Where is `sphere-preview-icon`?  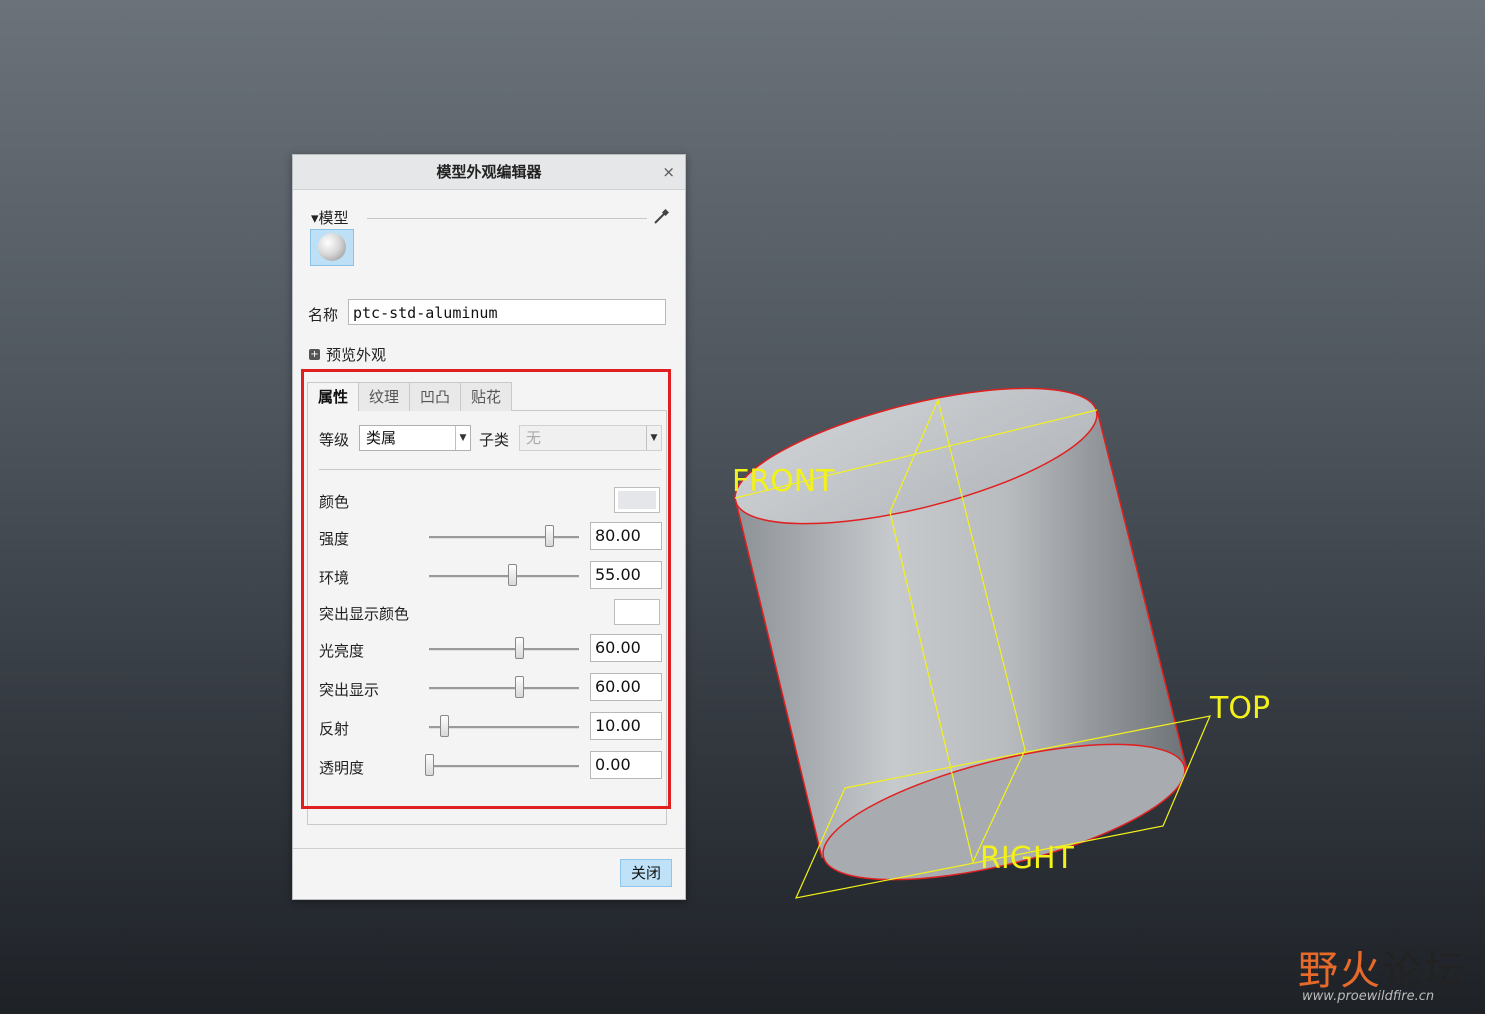 sphere-preview-icon is located at coordinates (332, 247).